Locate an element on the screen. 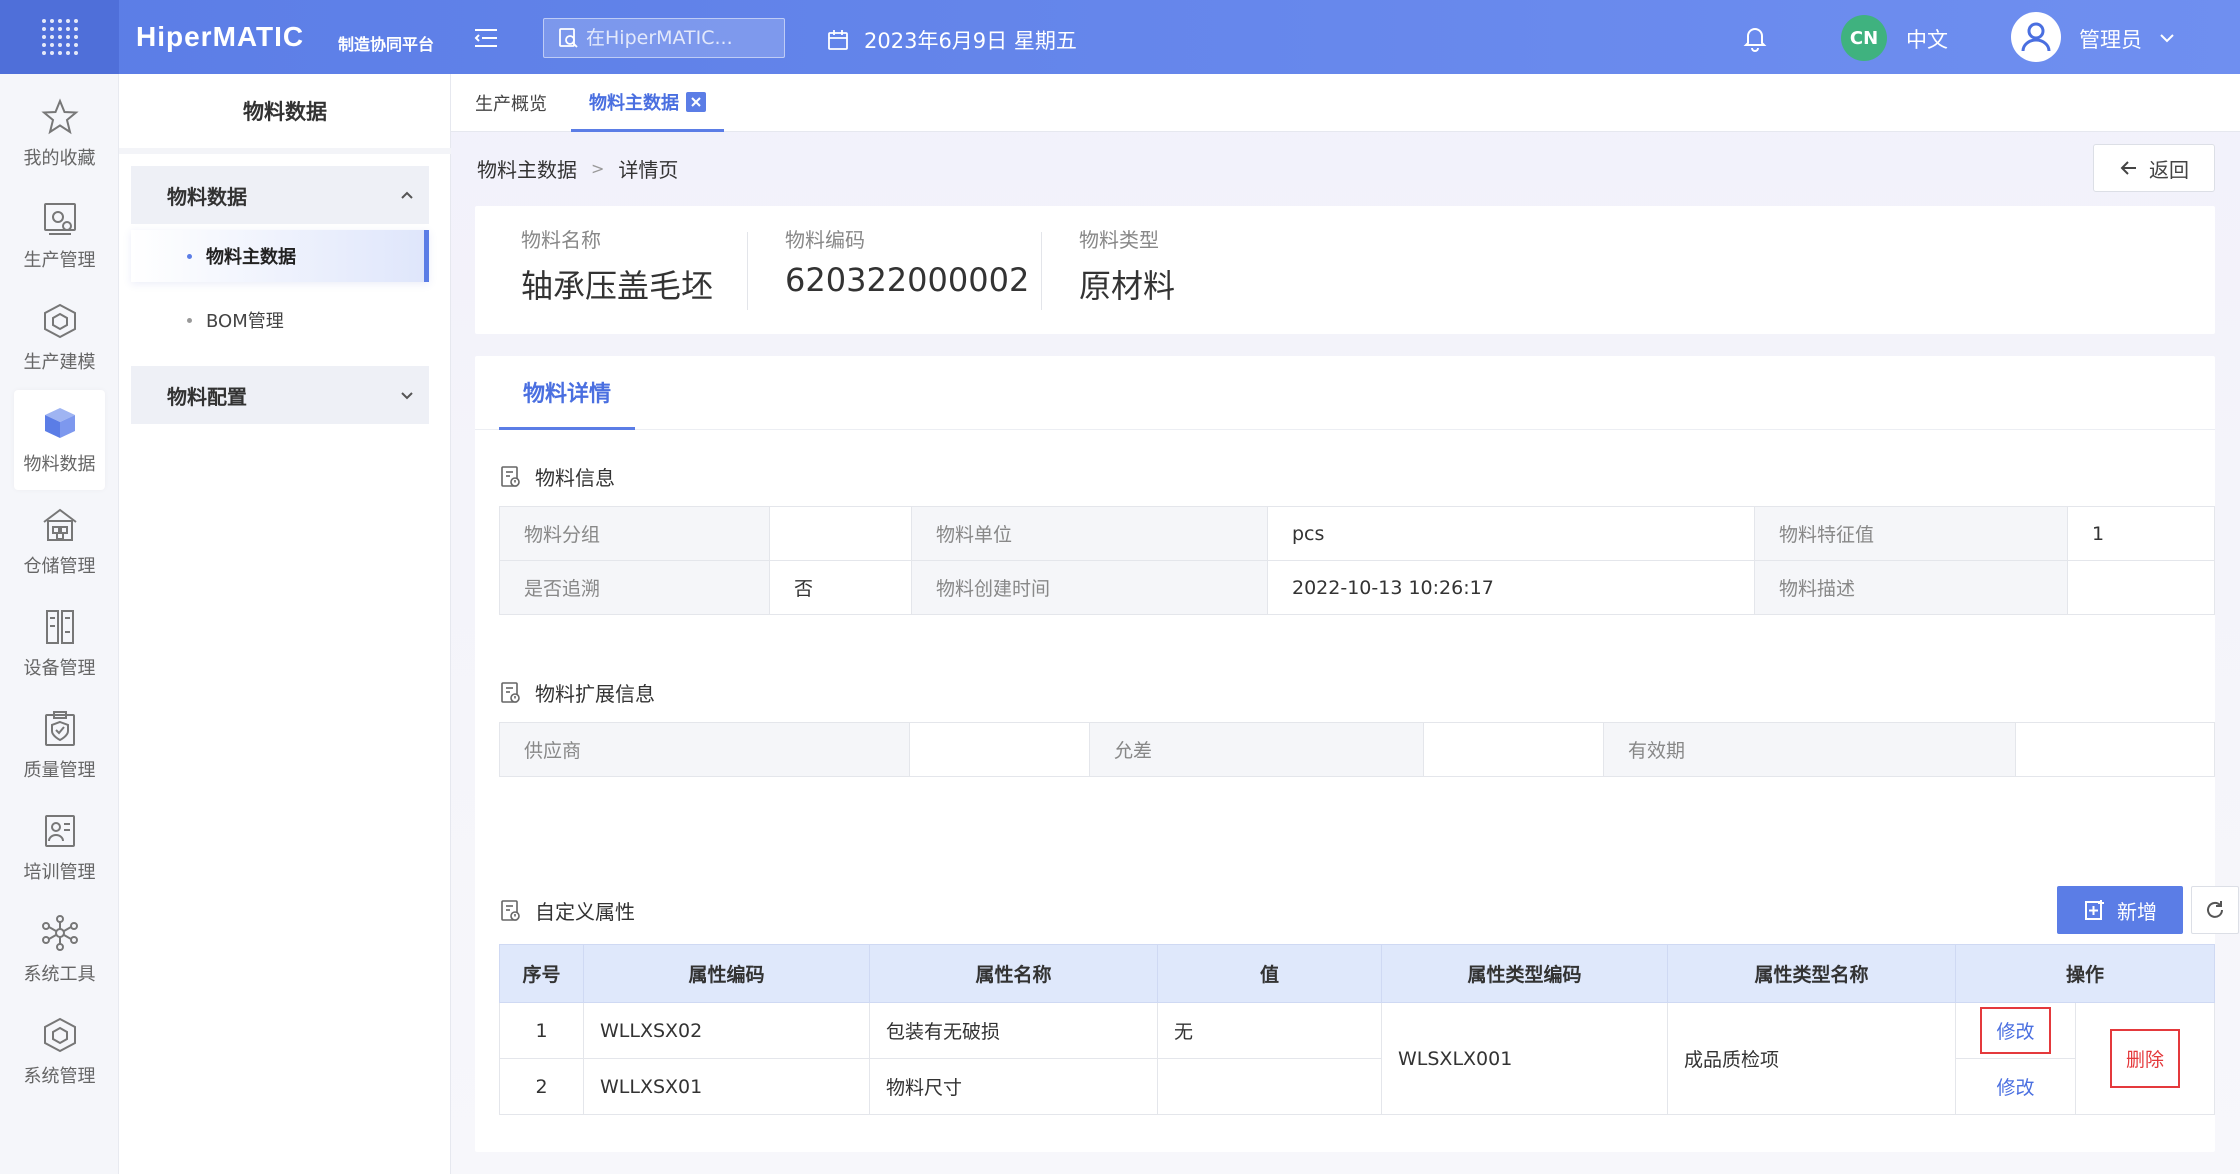 The width and height of the screenshot is (2240, 1174). subnav-group-label: 物料数据 is located at coordinates (207, 196).